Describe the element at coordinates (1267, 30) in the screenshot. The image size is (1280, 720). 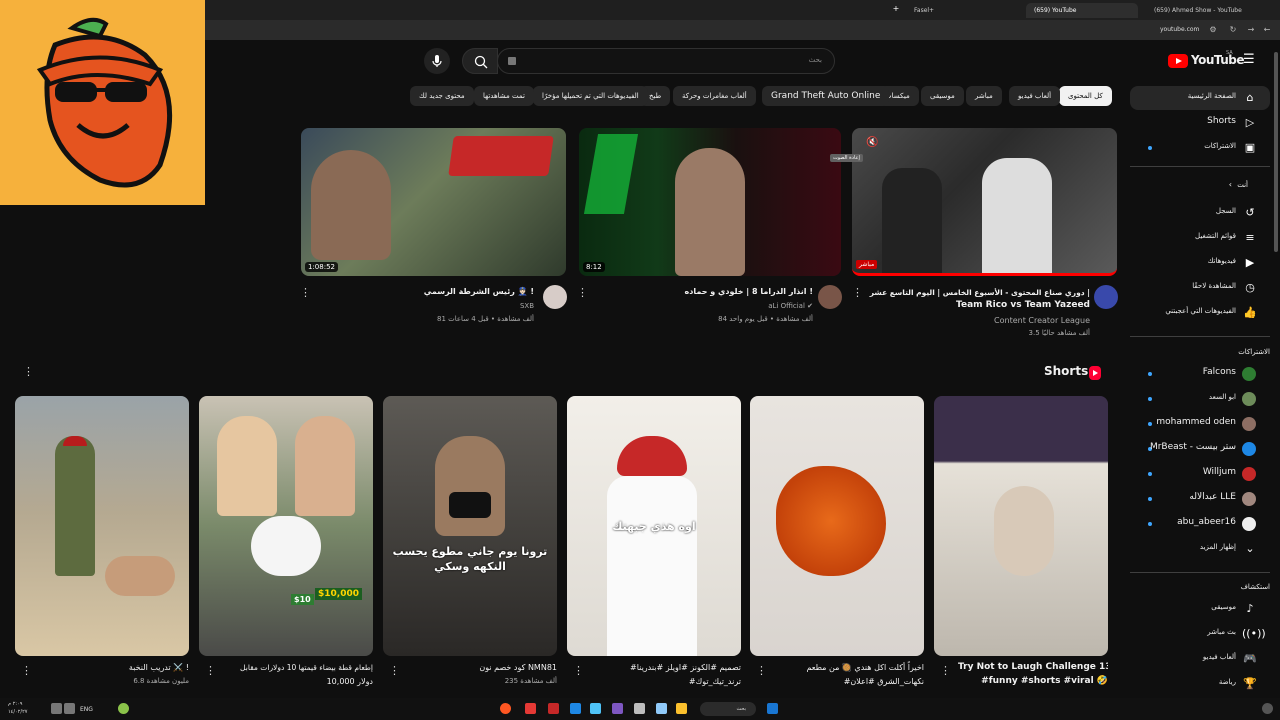
I see `forward-icon: ←` at that location.